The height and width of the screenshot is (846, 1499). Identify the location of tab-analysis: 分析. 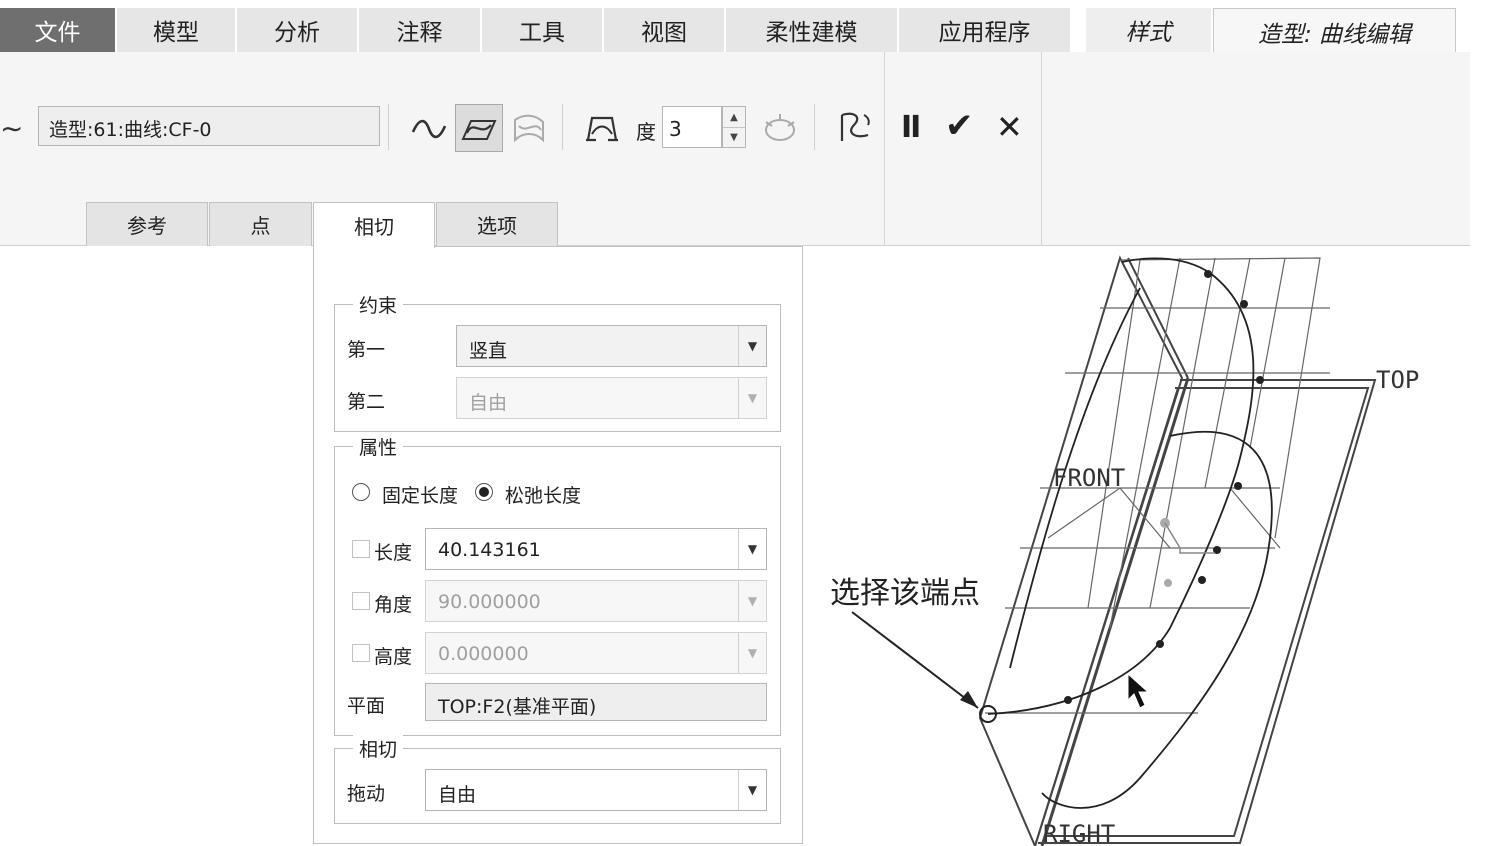
(297, 30).